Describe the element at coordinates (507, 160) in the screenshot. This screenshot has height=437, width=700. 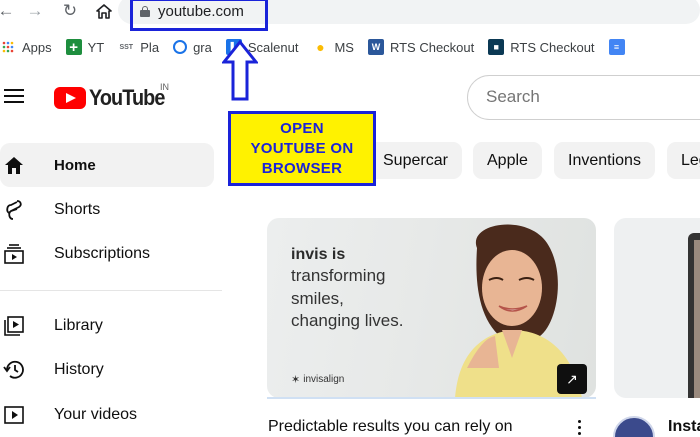
I see `chip-apple: Apple` at that location.